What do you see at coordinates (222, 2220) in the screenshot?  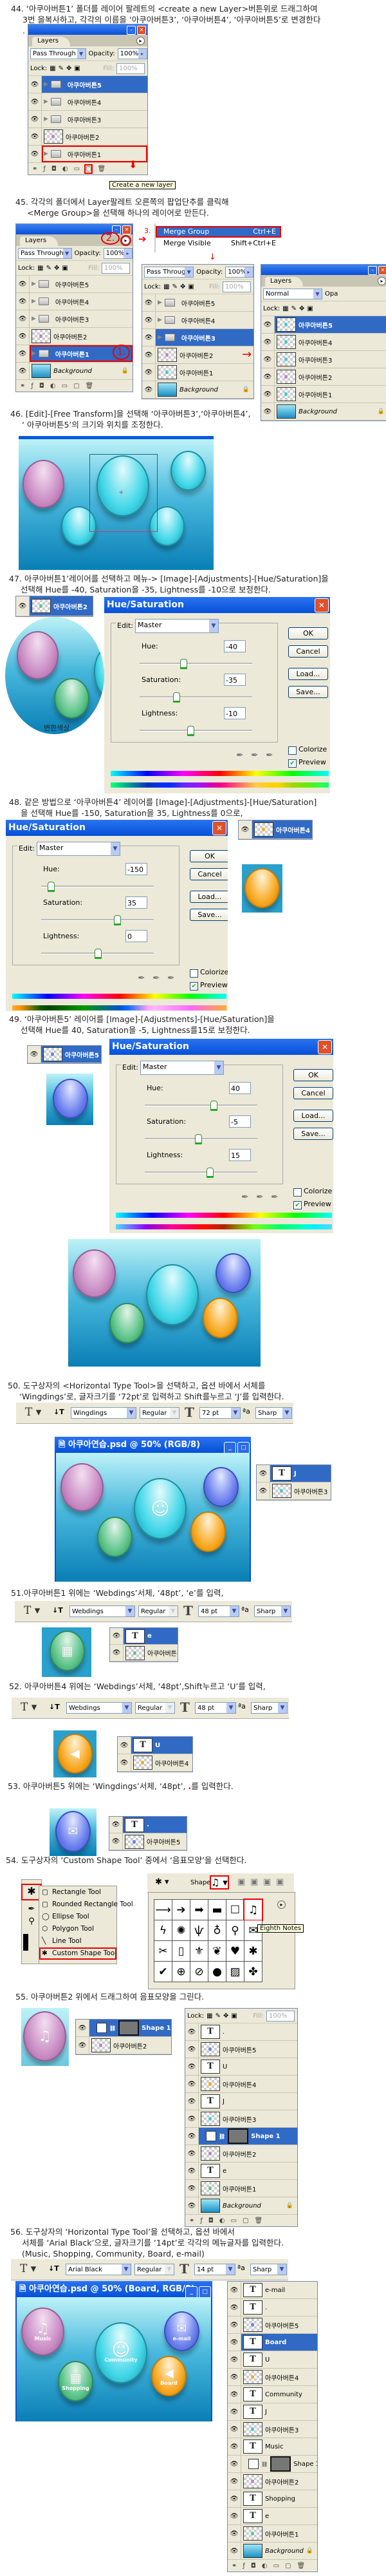 I see `adjustment-layer-icon: ◐` at bounding box center [222, 2220].